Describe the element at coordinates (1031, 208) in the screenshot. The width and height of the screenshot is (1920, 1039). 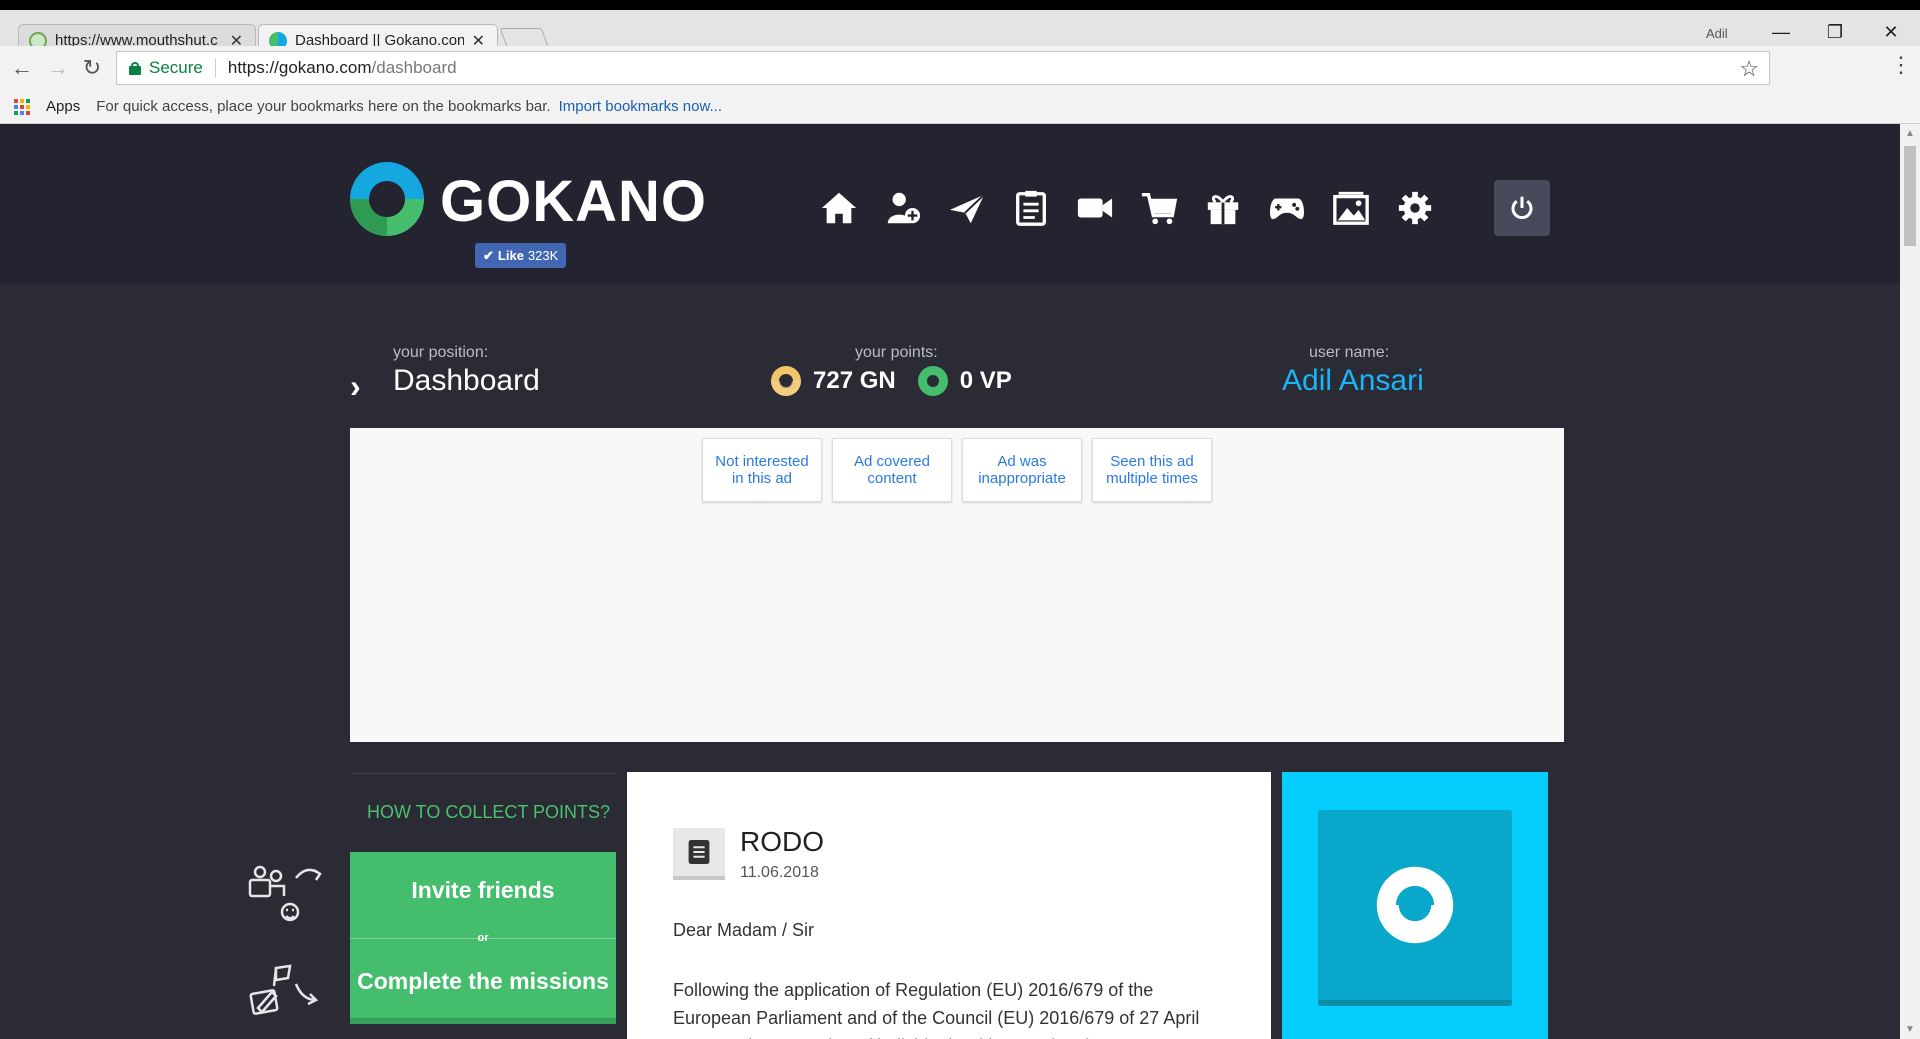
I see `clipboard-icon` at that location.